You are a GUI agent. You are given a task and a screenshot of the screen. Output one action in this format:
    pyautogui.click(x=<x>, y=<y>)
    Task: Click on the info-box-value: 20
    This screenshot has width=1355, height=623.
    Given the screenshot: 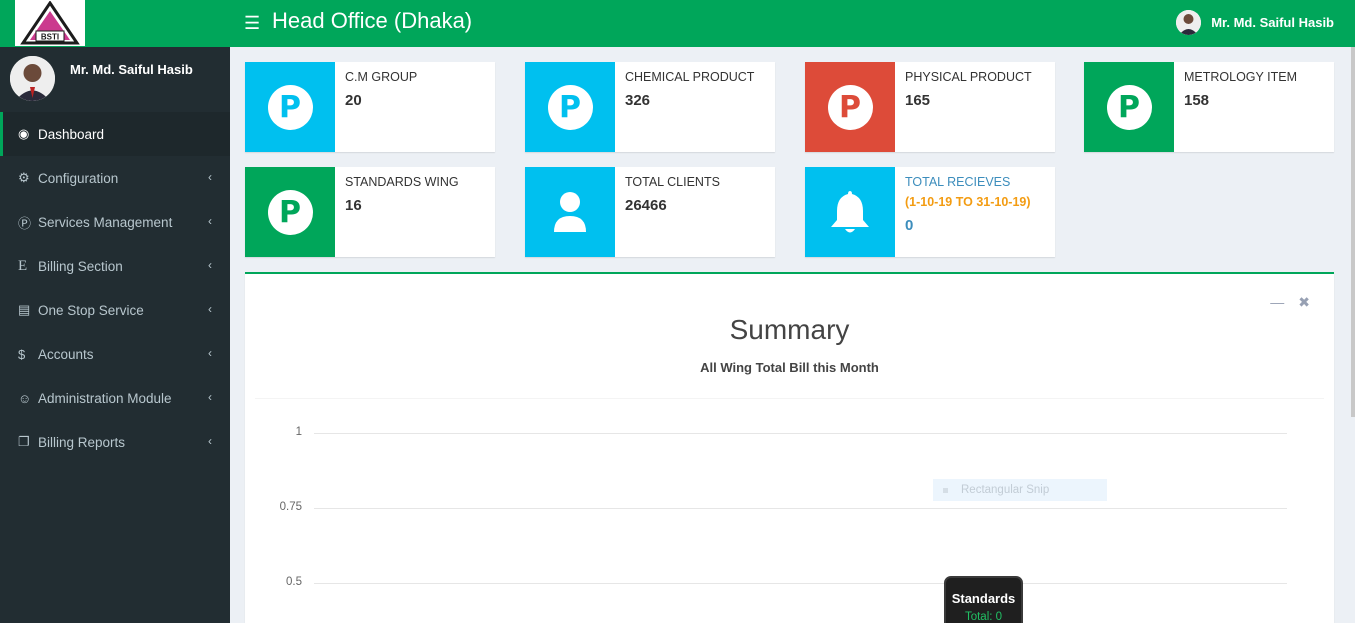 What is the action you would take?
    pyautogui.click(x=353, y=100)
    